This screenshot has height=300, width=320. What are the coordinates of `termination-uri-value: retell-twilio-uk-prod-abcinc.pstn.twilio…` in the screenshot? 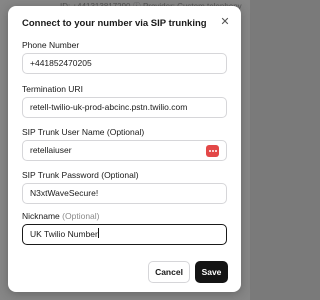 It's located at (109, 107).